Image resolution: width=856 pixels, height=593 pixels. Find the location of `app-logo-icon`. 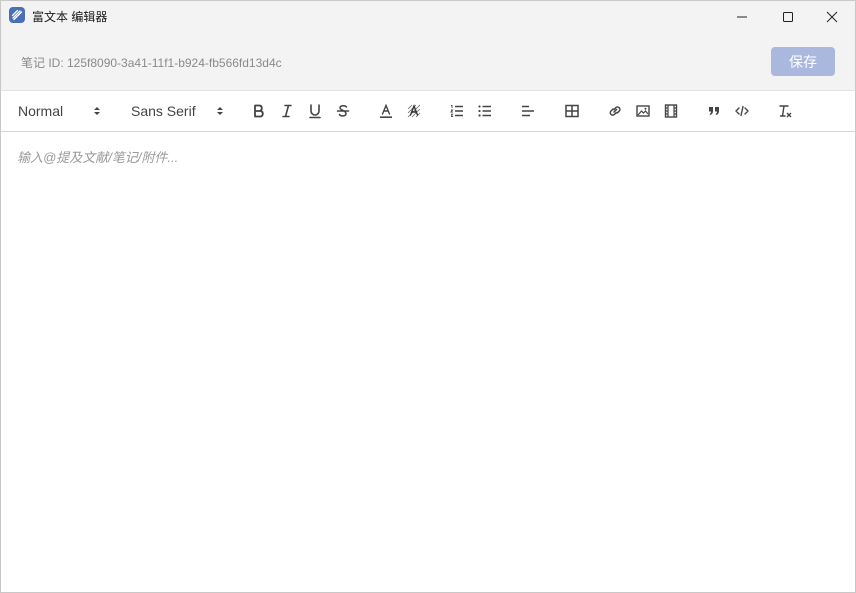

app-logo-icon is located at coordinates (17, 15).